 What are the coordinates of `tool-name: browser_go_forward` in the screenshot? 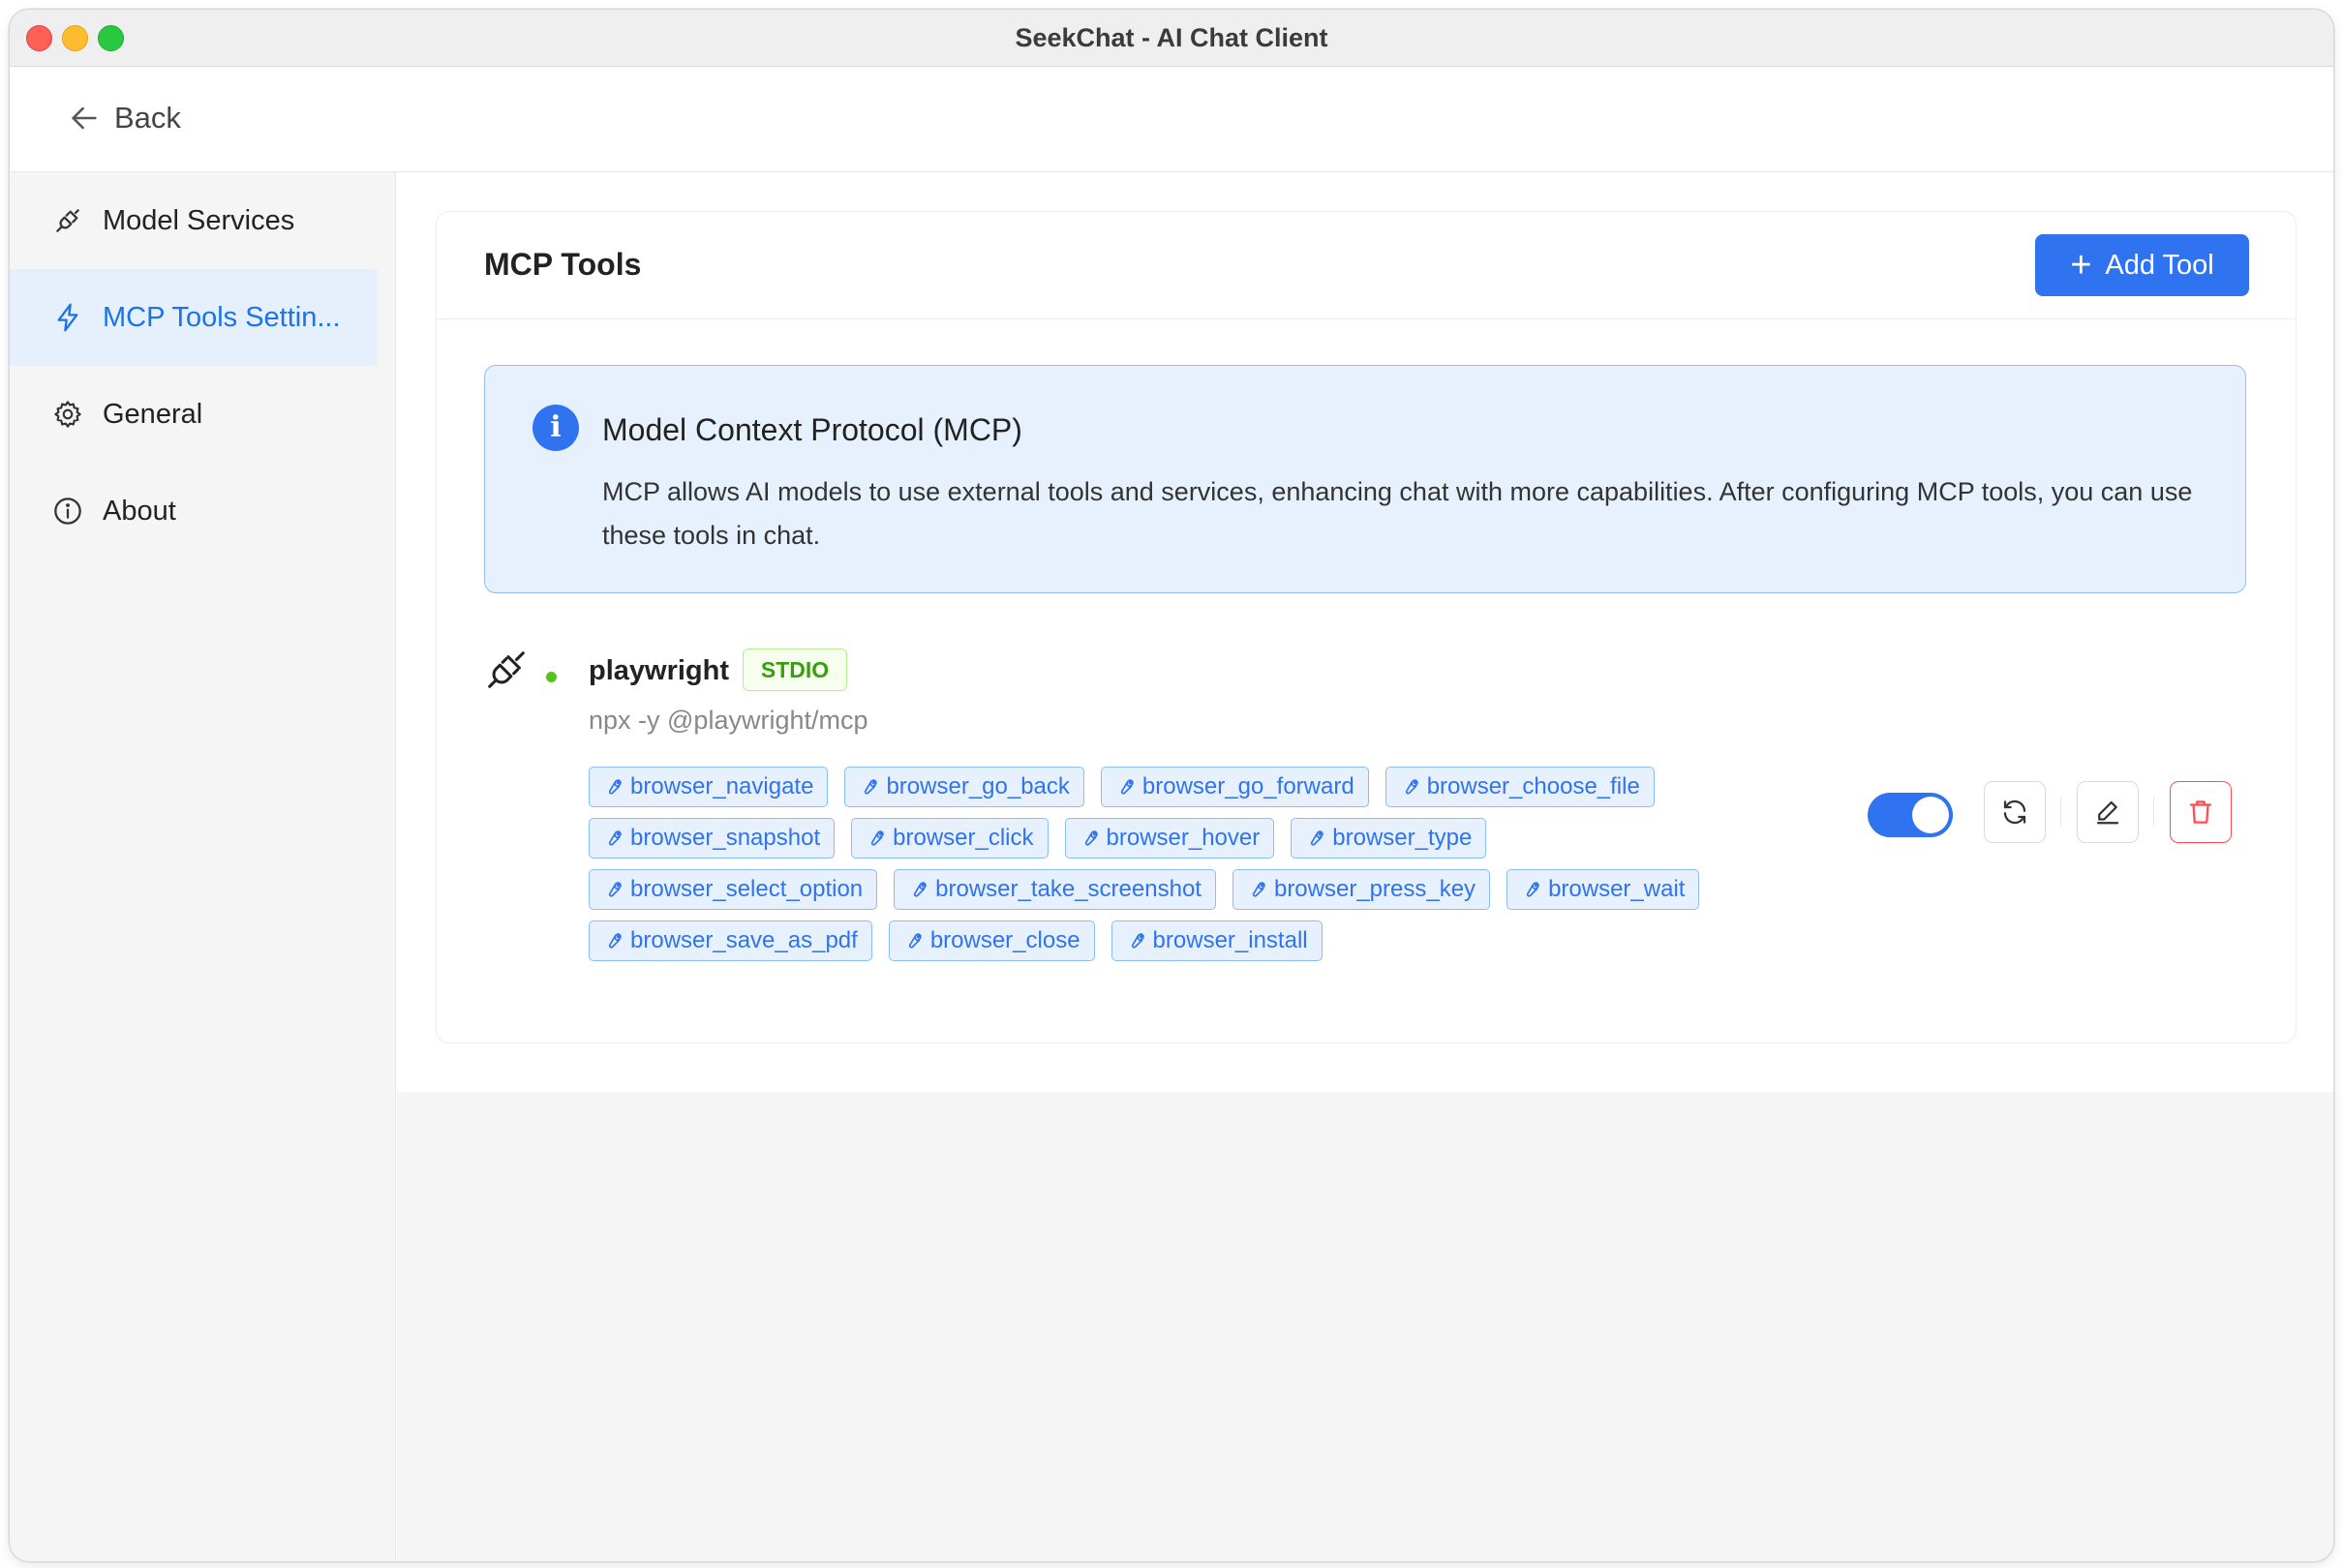 It's located at (1247, 786).